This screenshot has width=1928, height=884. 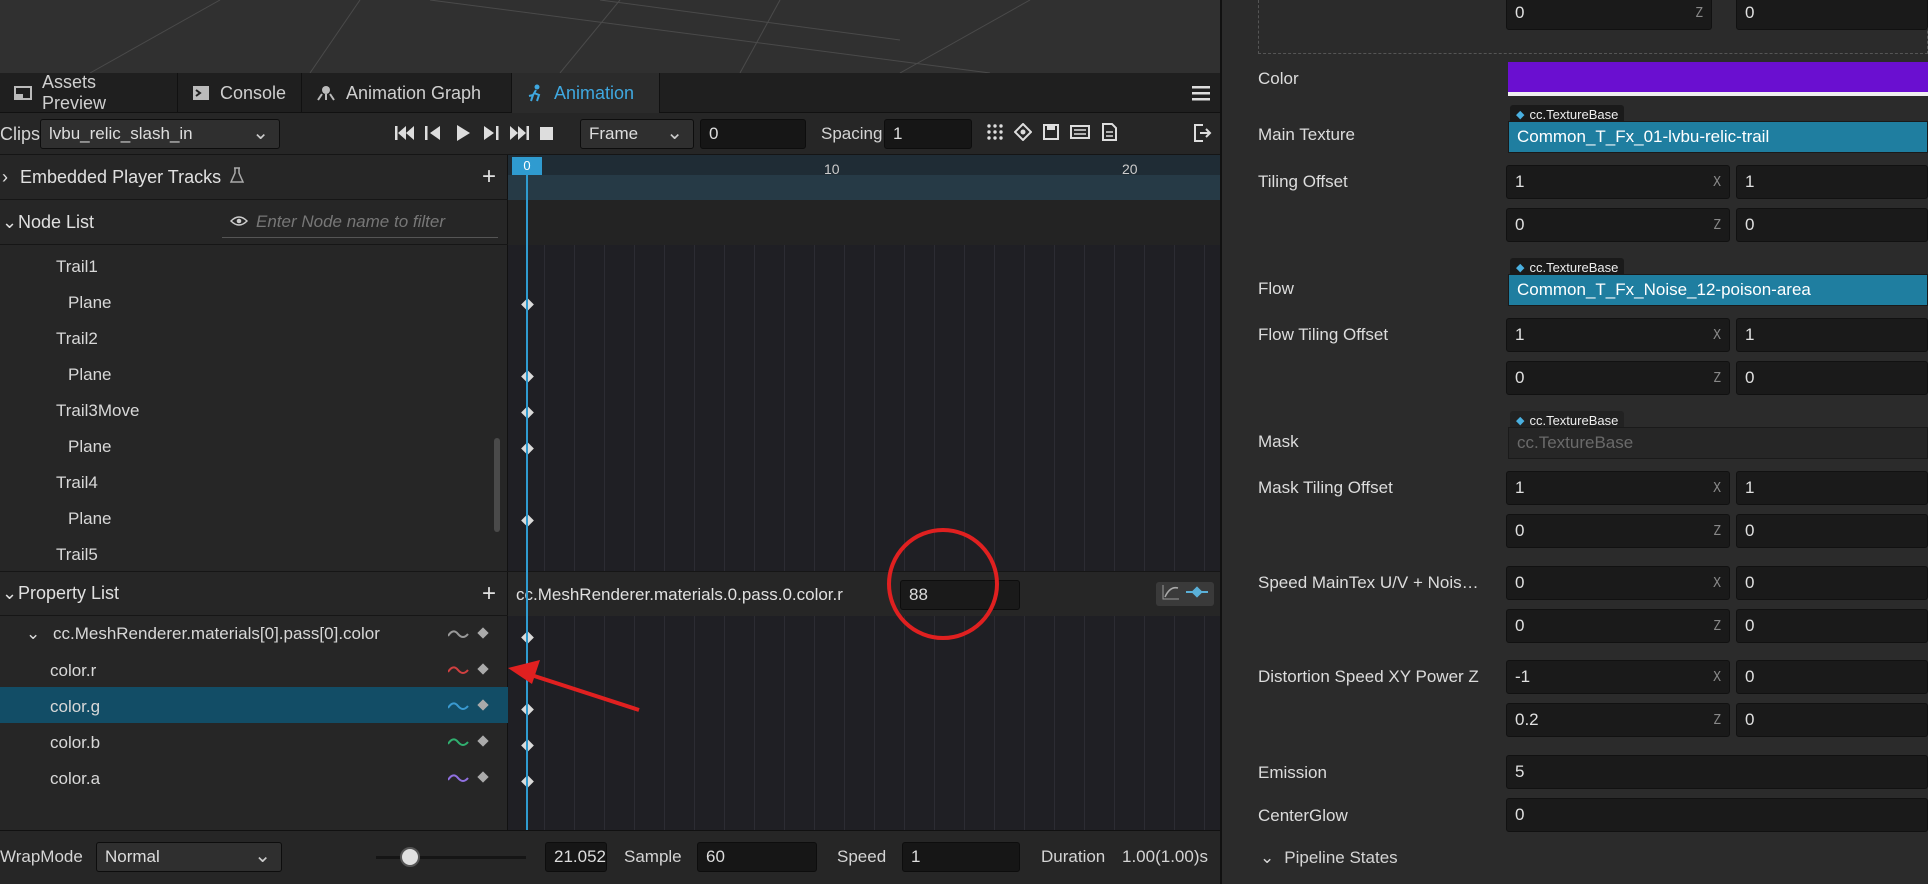 I want to click on jump-to-end-icon, so click(x=519, y=135).